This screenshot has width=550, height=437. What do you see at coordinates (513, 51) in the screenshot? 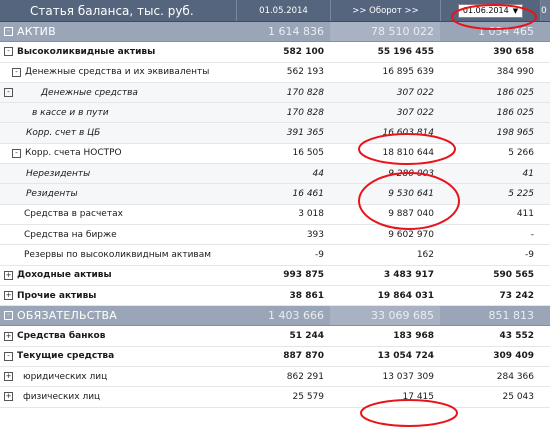
I see `value-cell: 390 658` at bounding box center [513, 51].